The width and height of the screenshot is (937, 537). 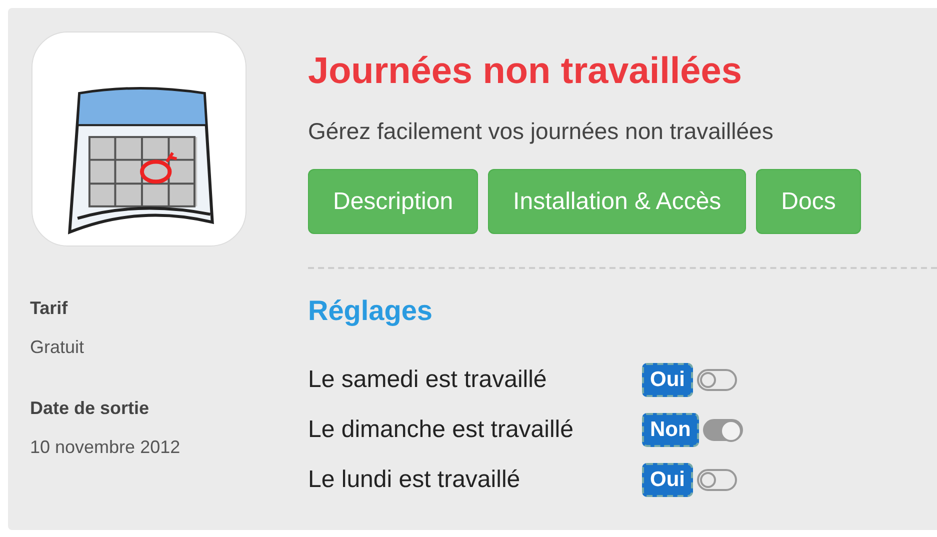 What do you see at coordinates (393, 201) in the screenshot?
I see `tab-button: Description` at bounding box center [393, 201].